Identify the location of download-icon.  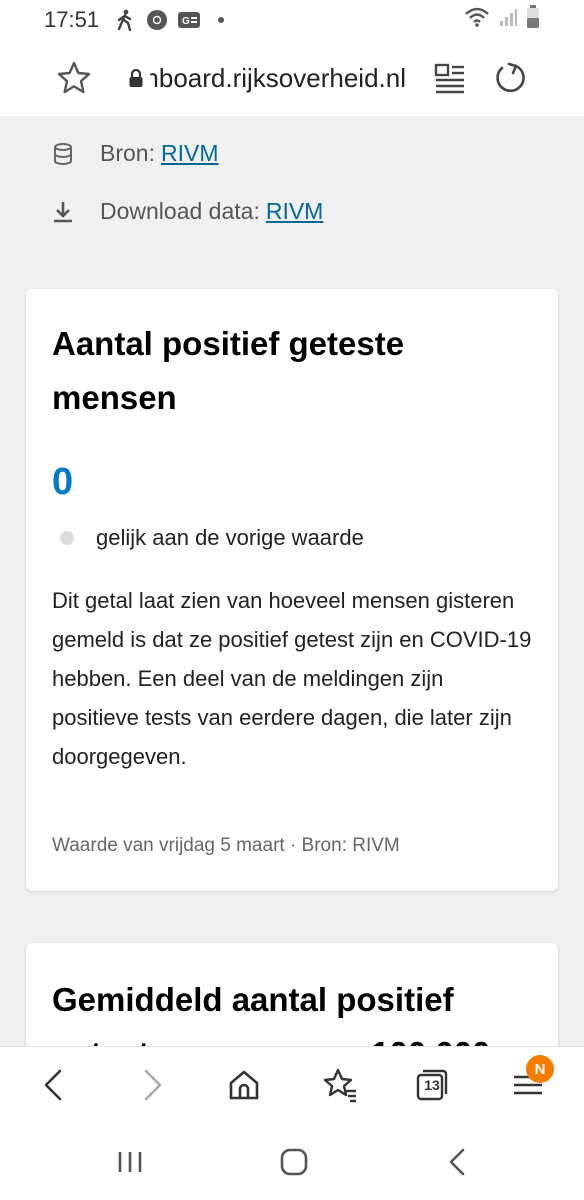
(64, 212).